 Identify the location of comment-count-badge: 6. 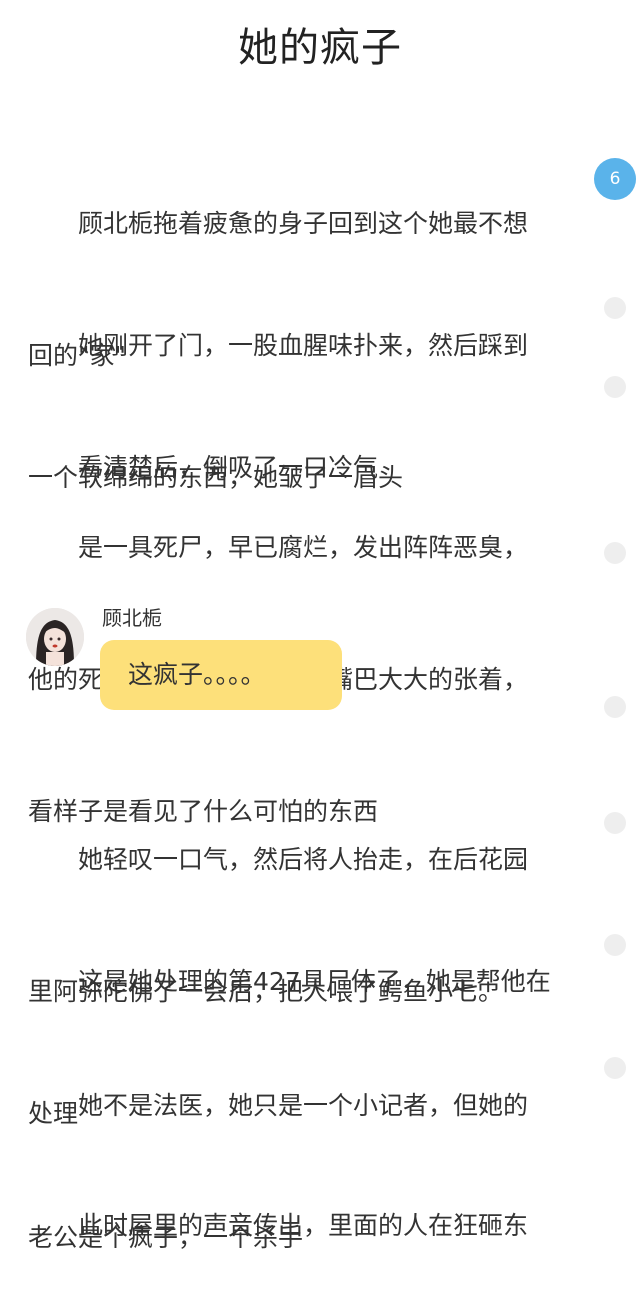
(615, 179).